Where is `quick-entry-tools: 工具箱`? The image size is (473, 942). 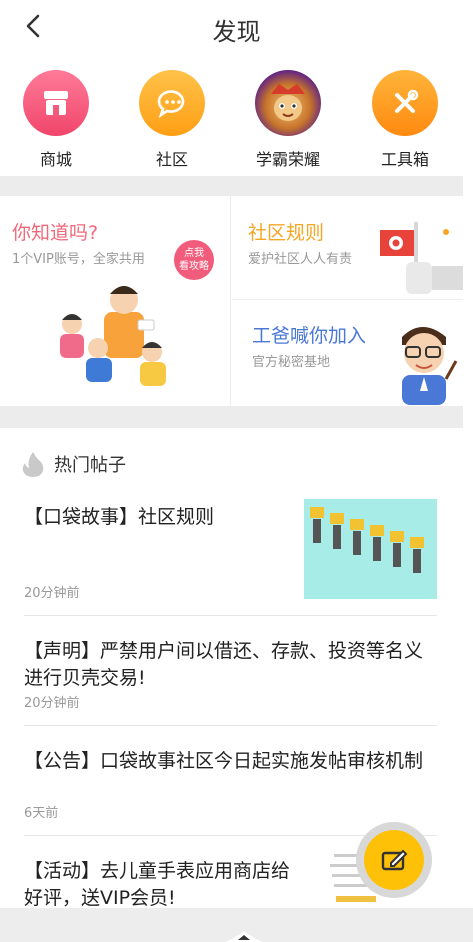 quick-entry-tools: 工具箱 is located at coordinates (405, 120).